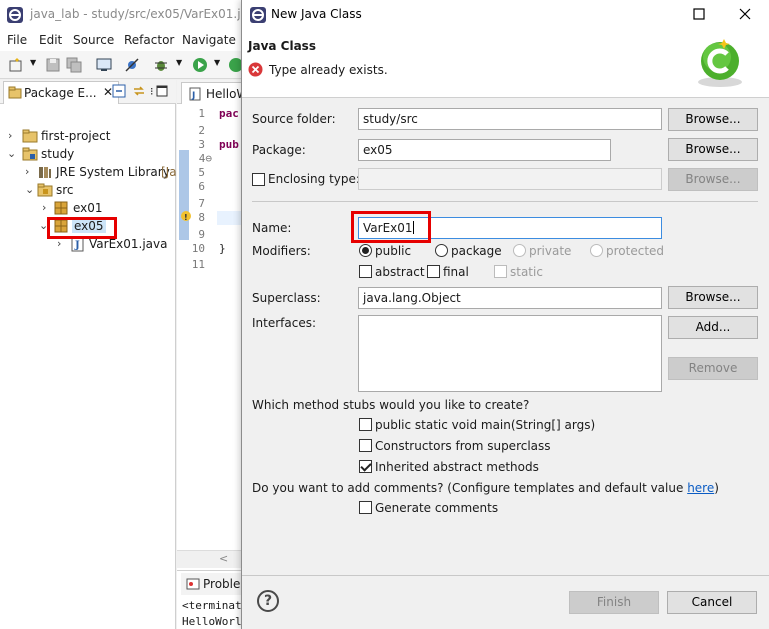 This screenshot has height=629, width=769. I want to click on link-with-editor-icon, so click(139, 91).